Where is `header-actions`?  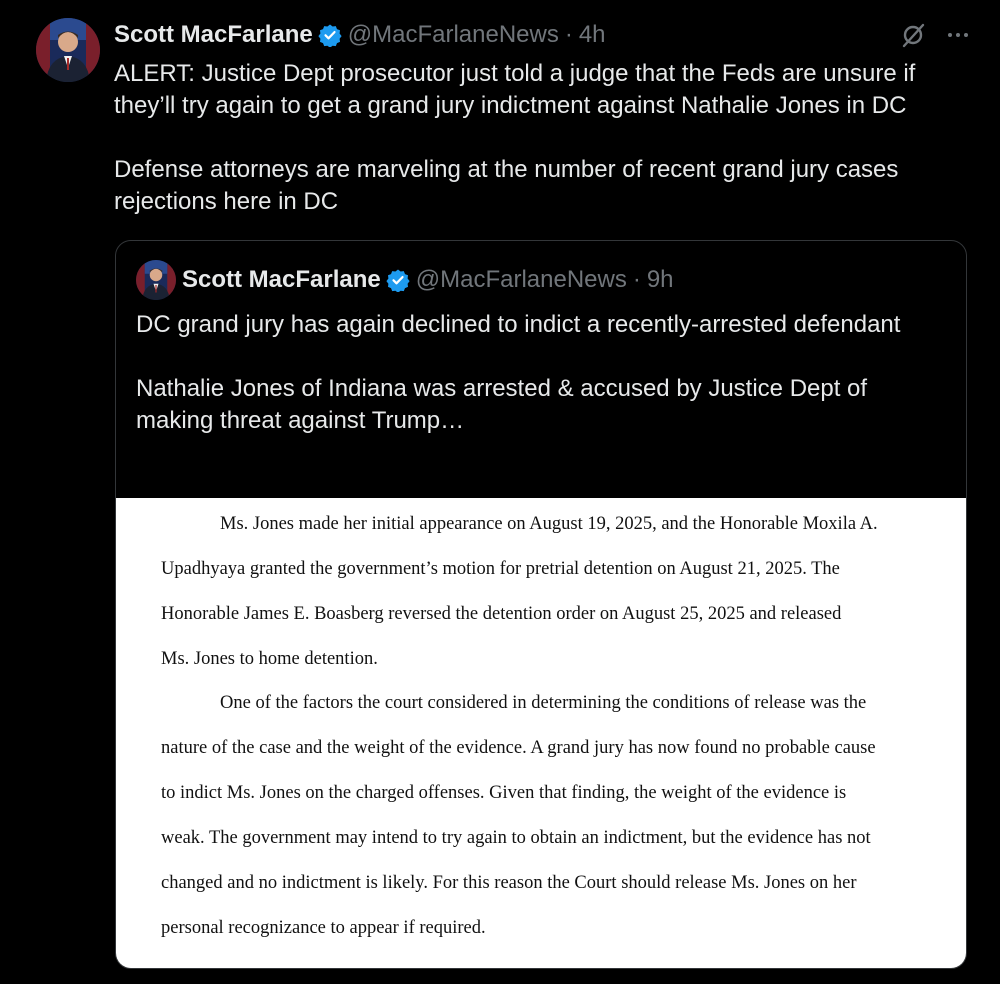
header-actions is located at coordinates (935, 35).